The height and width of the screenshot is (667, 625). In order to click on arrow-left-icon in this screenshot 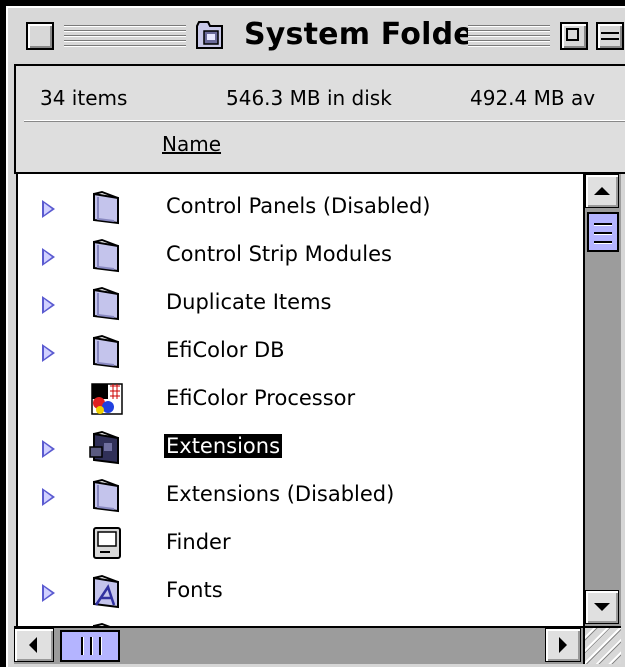, I will do `click(33, 645)`.